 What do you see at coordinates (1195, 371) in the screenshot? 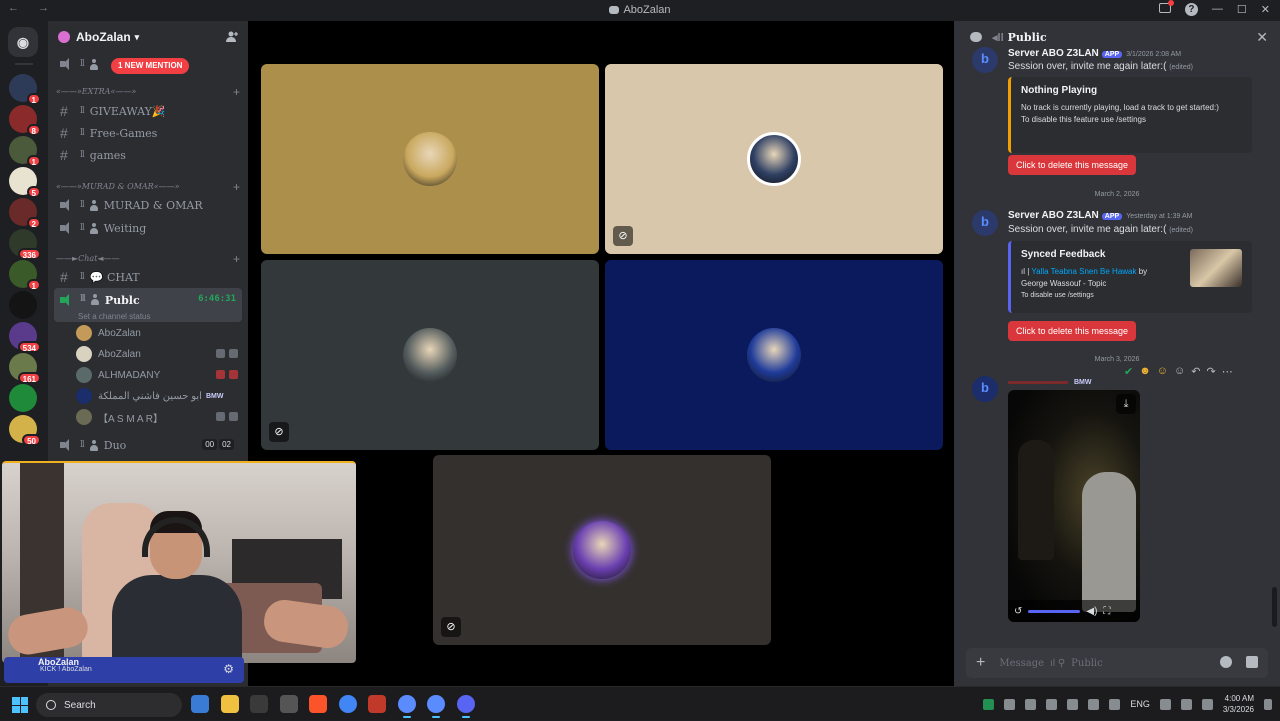
I see `reply-icon: ↶` at bounding box center [1195, 371].